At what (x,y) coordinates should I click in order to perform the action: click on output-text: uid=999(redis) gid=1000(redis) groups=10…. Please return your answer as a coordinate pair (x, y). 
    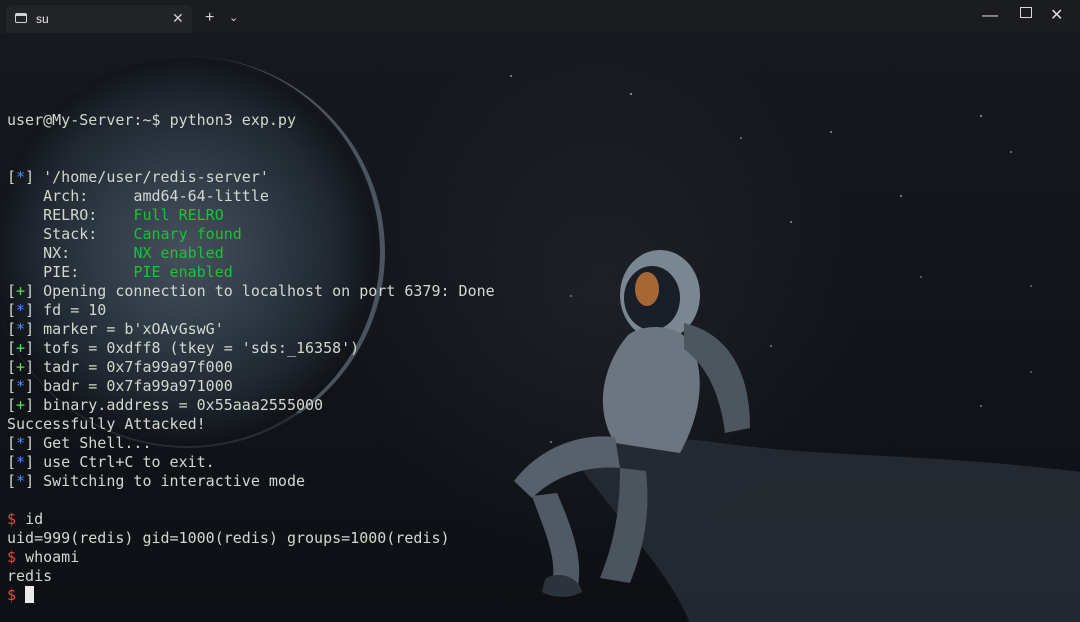
    Looking at the image, I should click on (228, 538).